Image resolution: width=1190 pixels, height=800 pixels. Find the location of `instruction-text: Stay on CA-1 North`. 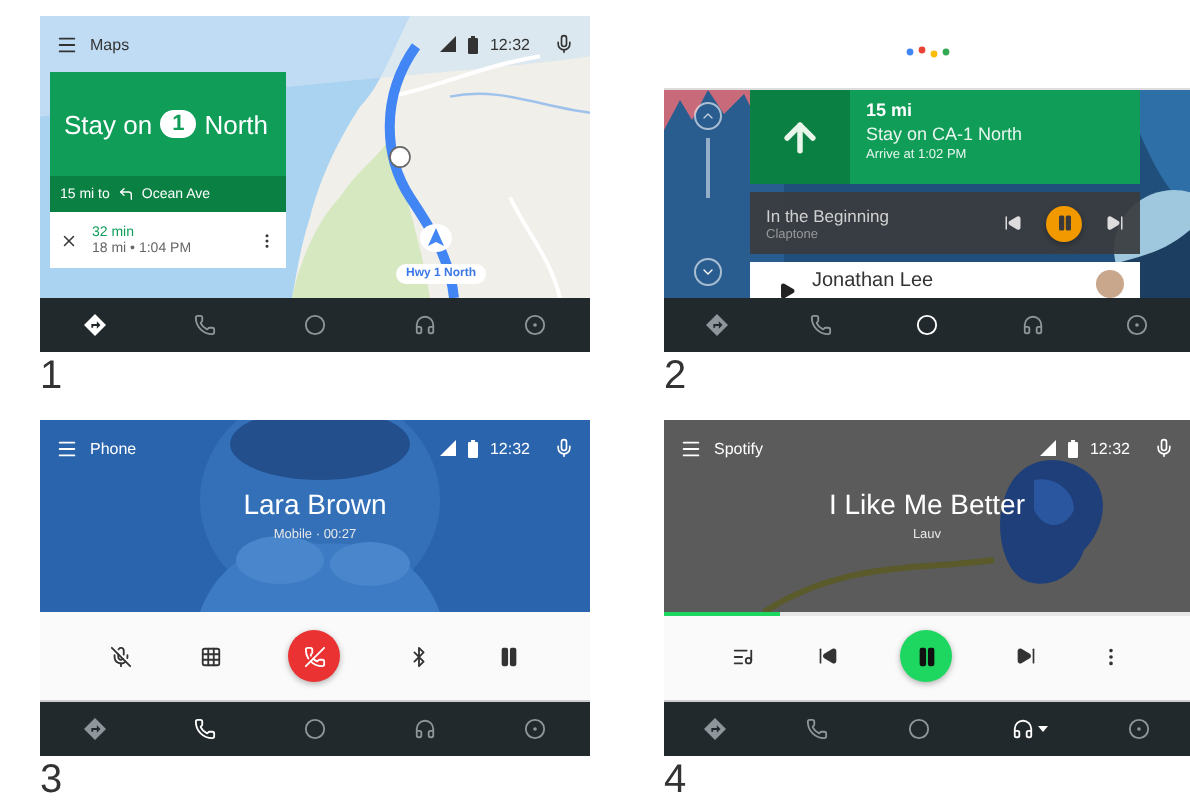

instruction-text: Stay on CA-1 North is located at coordinates (944, 134).